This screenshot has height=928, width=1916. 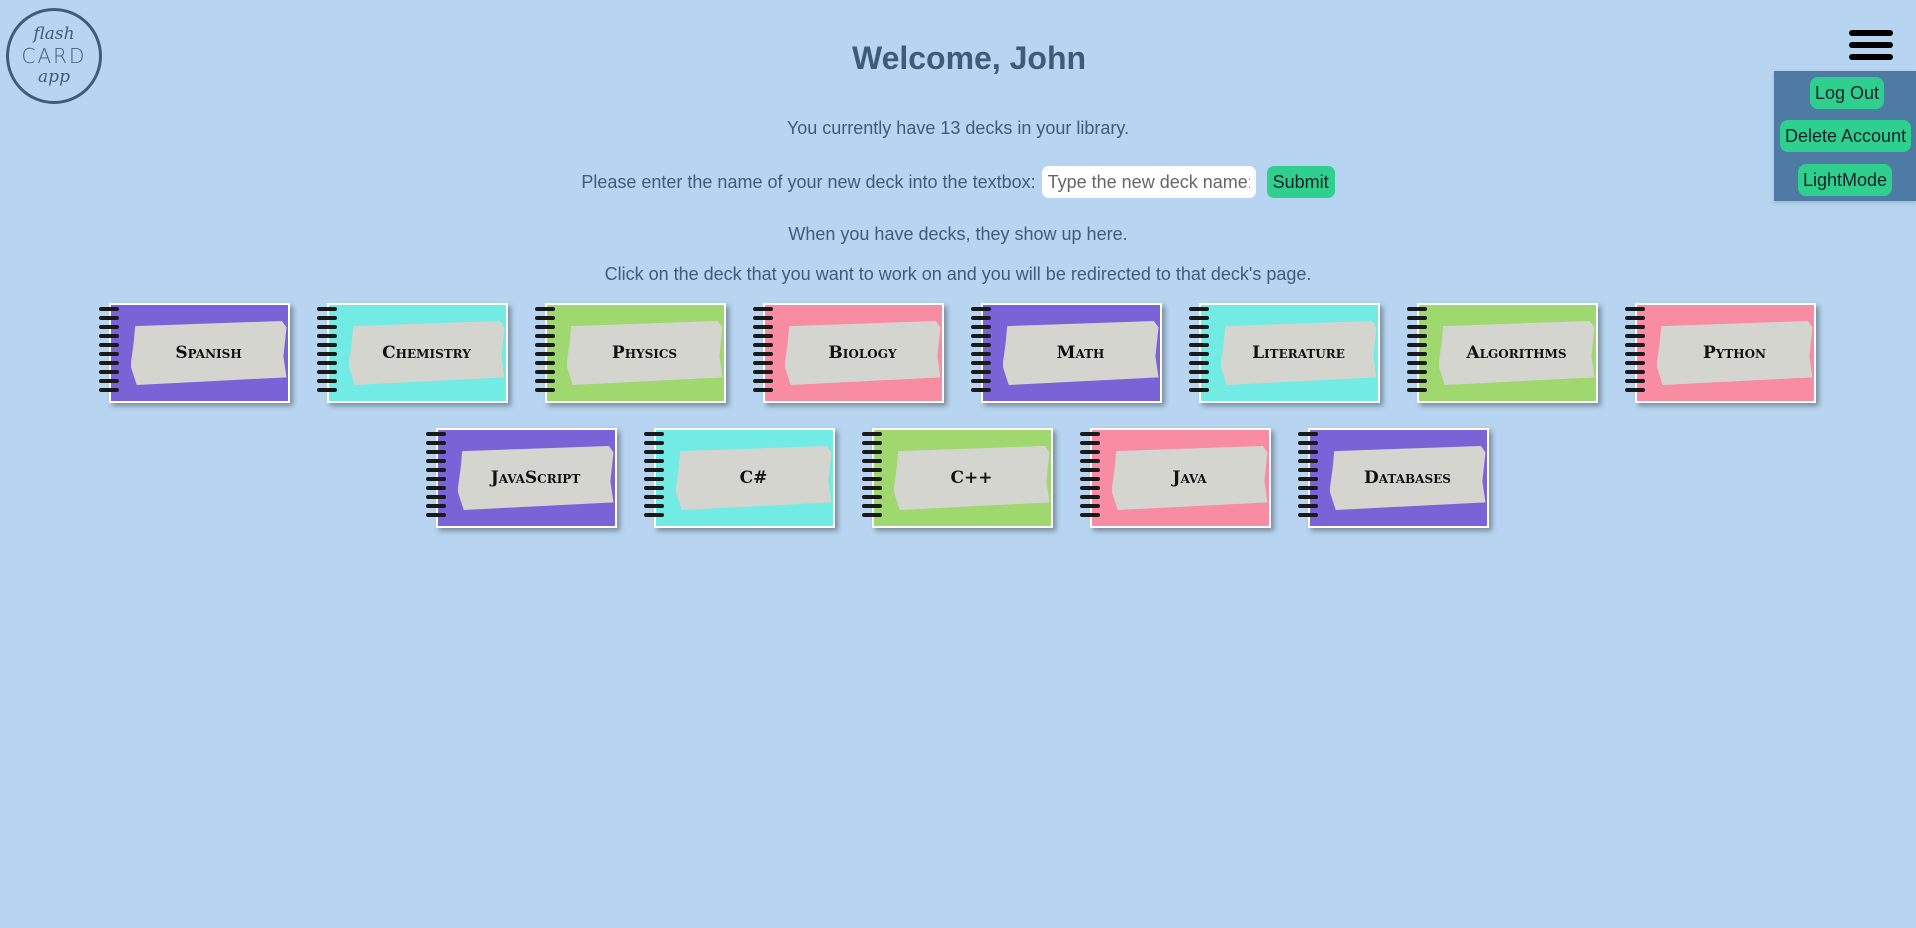 I want to click on delete-account-button: Delete Account, so click(x=1846, y=136).